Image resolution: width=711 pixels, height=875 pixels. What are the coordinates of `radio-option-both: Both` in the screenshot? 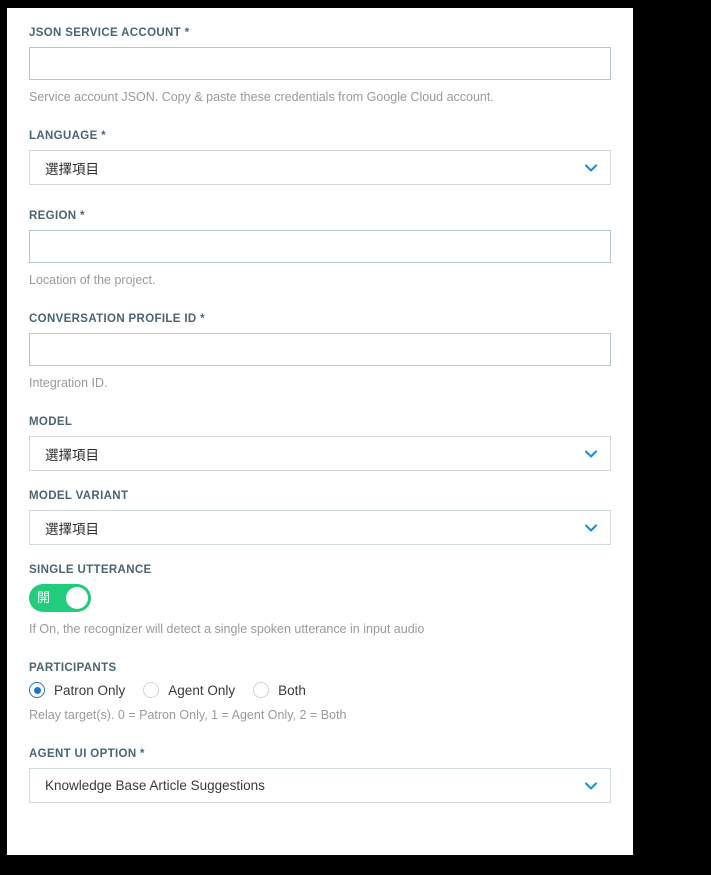 It's located at (279, 690).